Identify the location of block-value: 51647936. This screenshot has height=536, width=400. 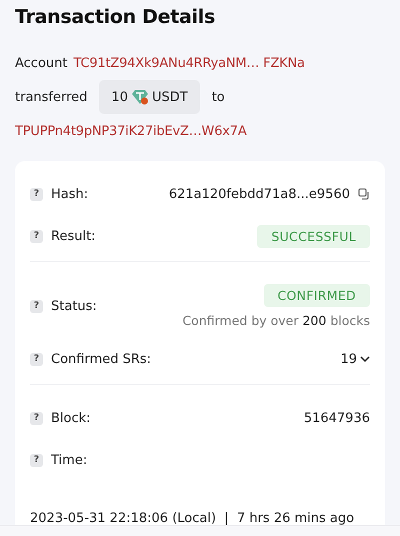
(337, 418).